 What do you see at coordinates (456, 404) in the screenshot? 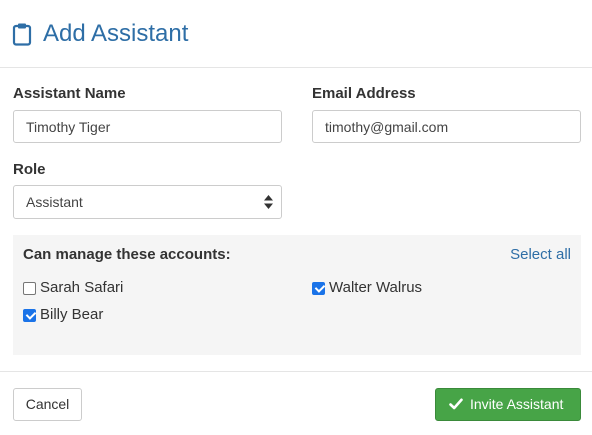
I see `checkmark-icon` at bounding box center [456, 404].